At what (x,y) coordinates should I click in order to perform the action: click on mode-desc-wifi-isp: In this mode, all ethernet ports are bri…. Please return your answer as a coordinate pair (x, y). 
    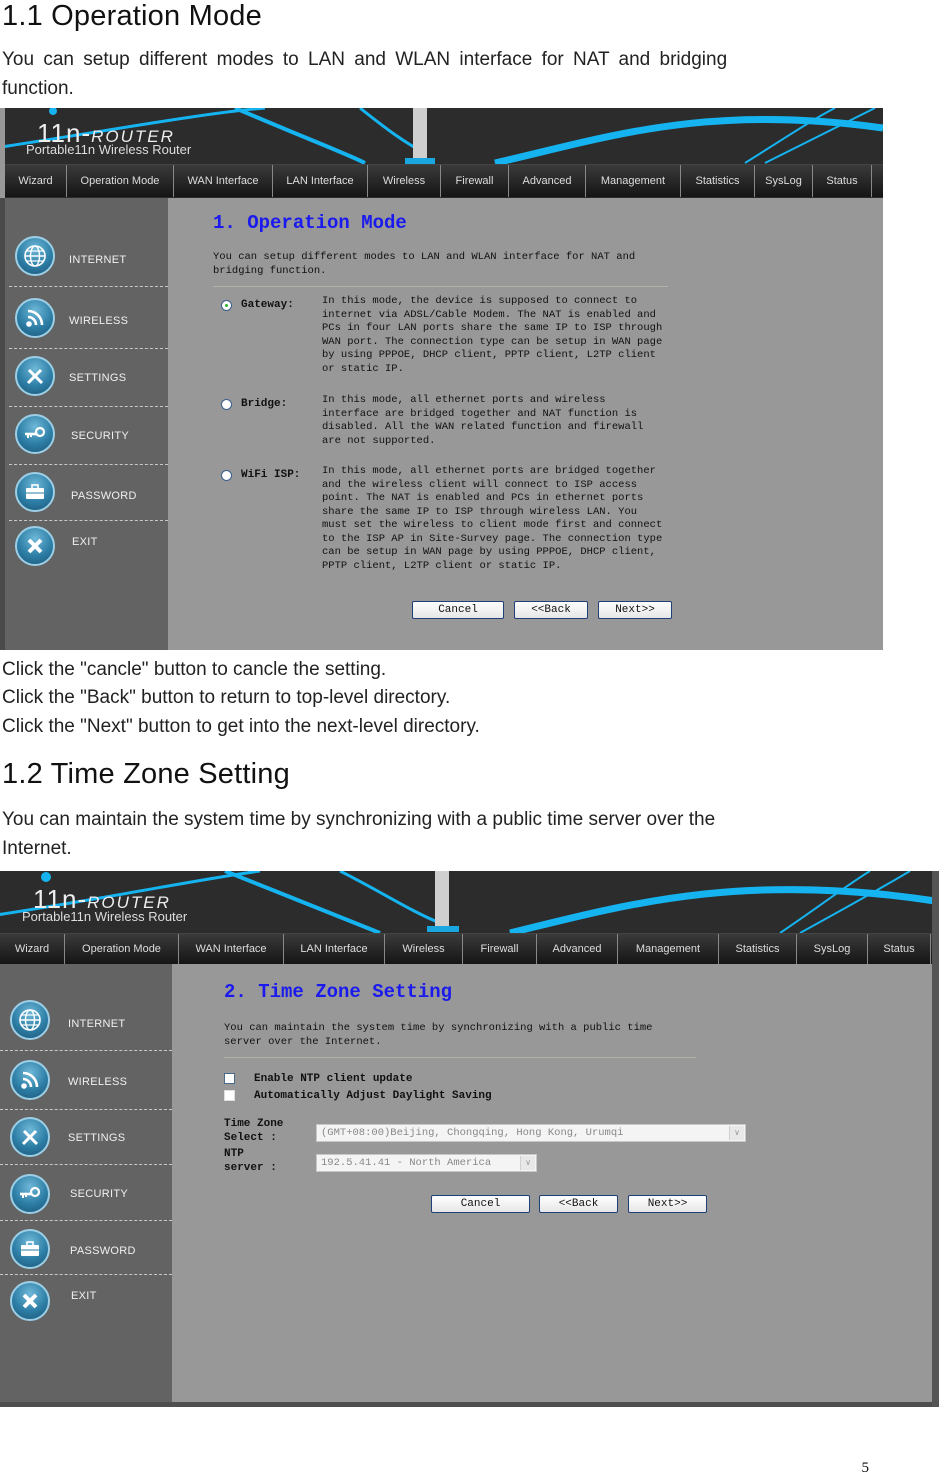
    Looking at the image, I should click on (492, 518).